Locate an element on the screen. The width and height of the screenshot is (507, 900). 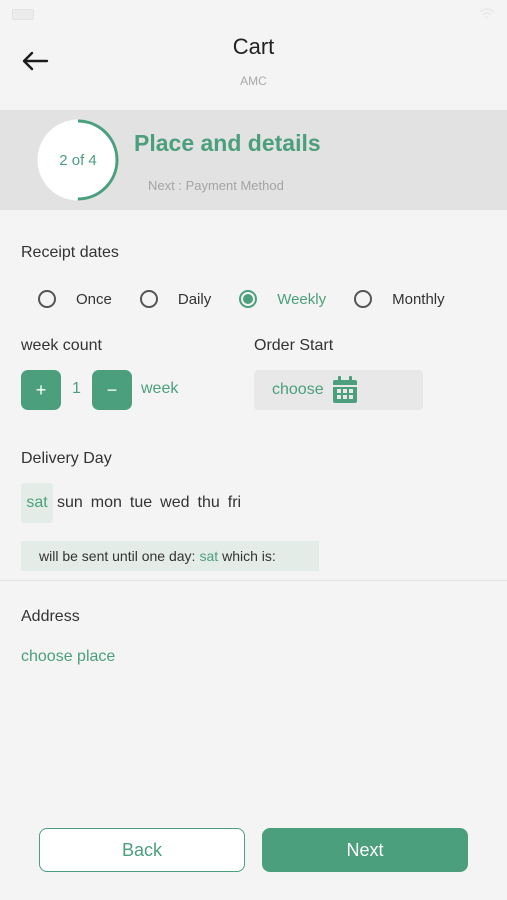
radio-weekly: Weekly is located at coordinates (282, 299).